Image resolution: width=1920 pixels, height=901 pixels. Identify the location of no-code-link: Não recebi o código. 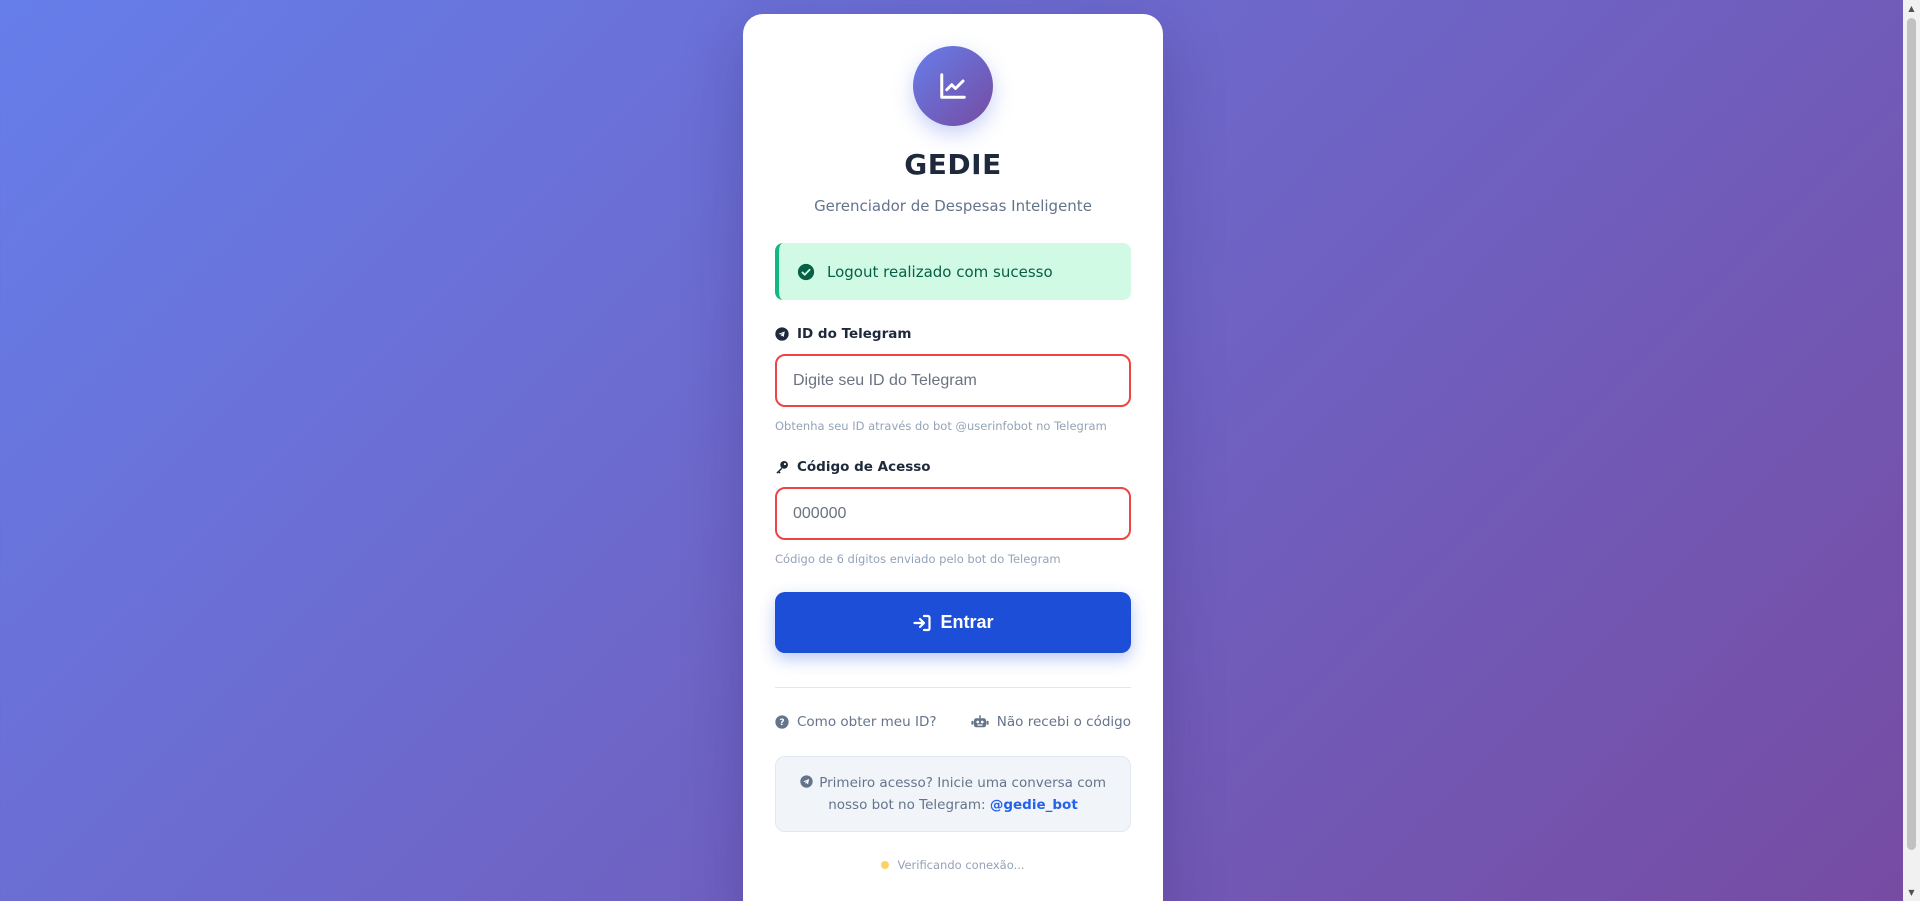
(1051, 722).